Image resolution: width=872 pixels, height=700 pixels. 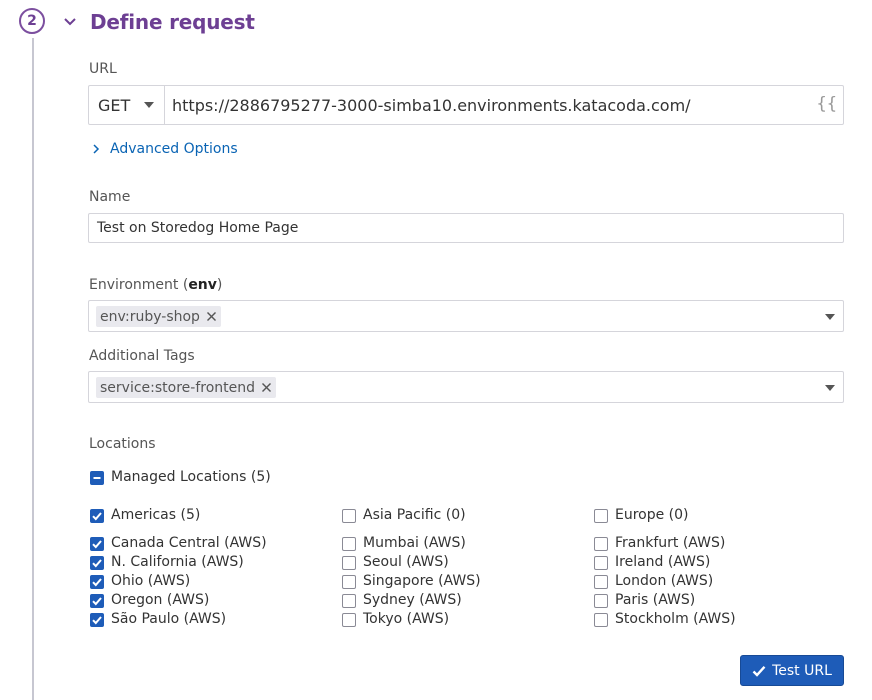 What do you see at coordinates (414, 515) in the screenshot?
I see `region-label: Asia Pacific (0)` at bounding box center [414, 515].